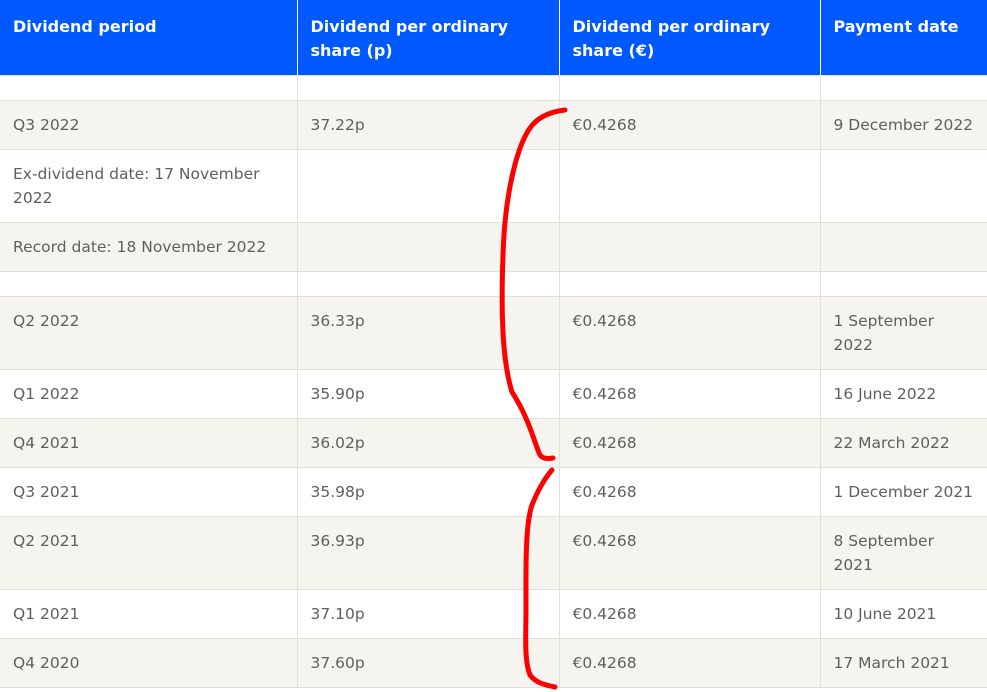  What do you see at coordinates (149, 394) in the screenshot?
I see `cell-period: Q1 2022` at bounding box center [149, 394].